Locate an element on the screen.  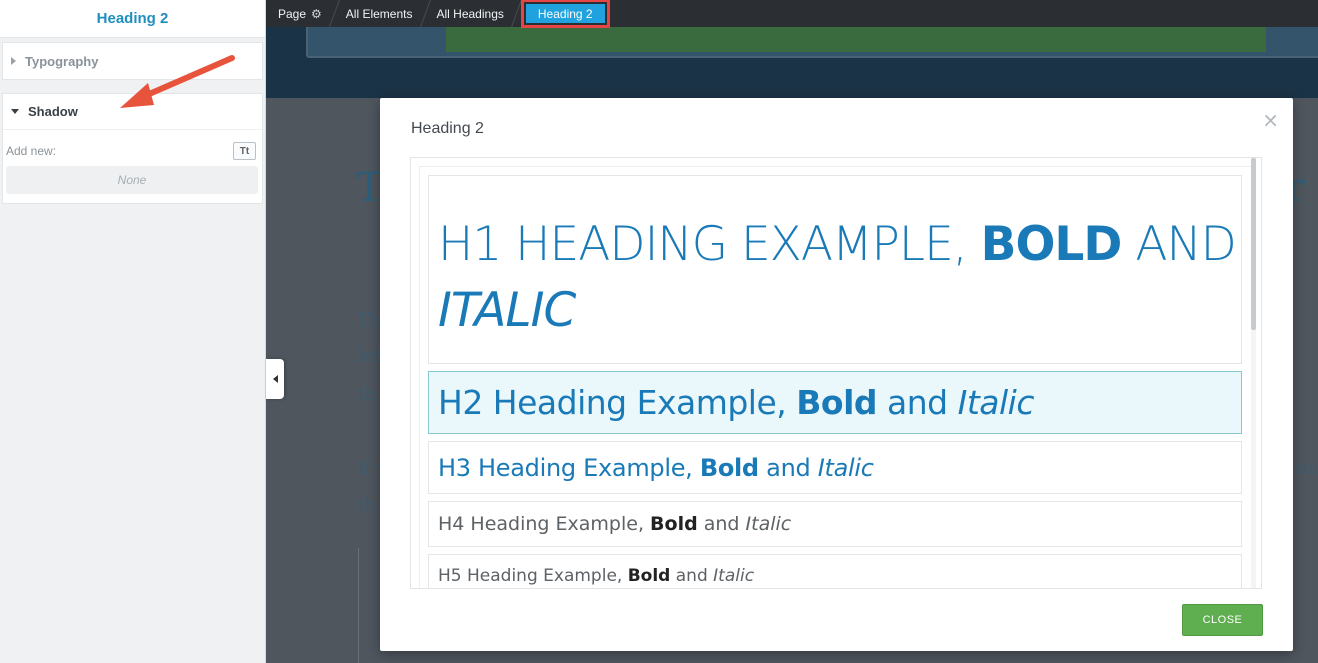
ghost-text-6: th is located at coordinates (366, 504).